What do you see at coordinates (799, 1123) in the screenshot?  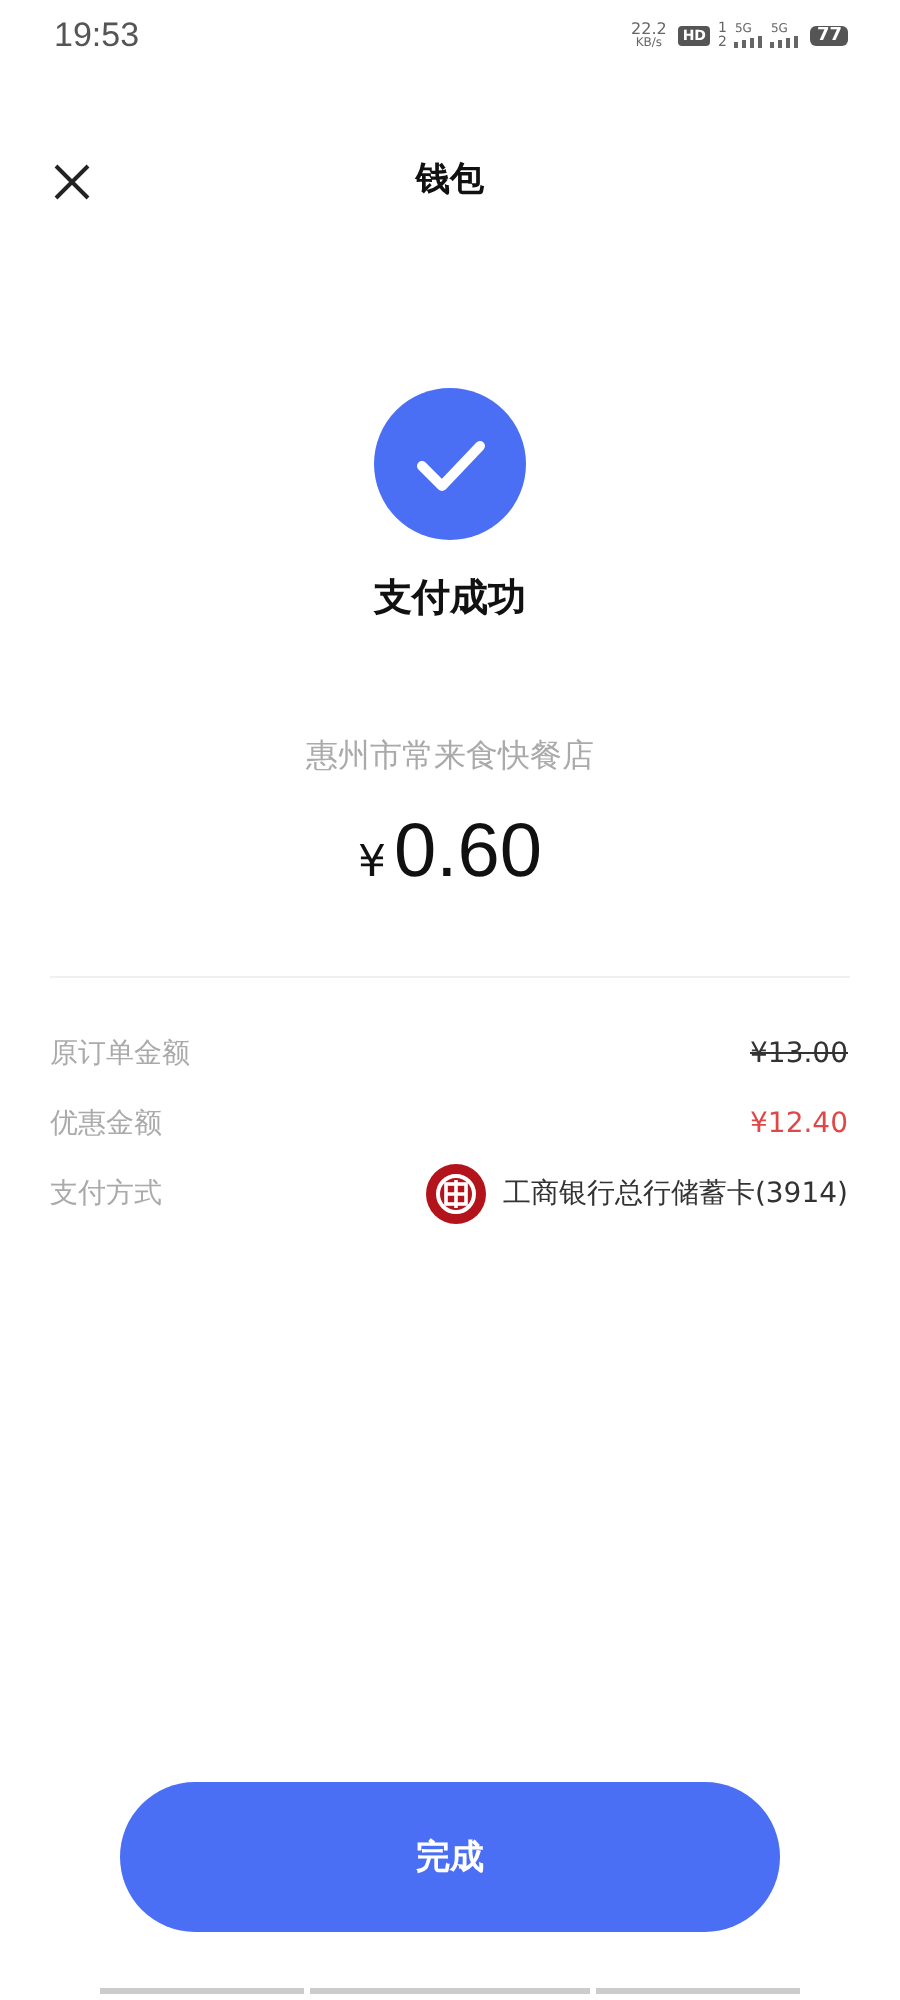 I see `discount-amount: ¥12.40` at bounding box center [799, 1123].